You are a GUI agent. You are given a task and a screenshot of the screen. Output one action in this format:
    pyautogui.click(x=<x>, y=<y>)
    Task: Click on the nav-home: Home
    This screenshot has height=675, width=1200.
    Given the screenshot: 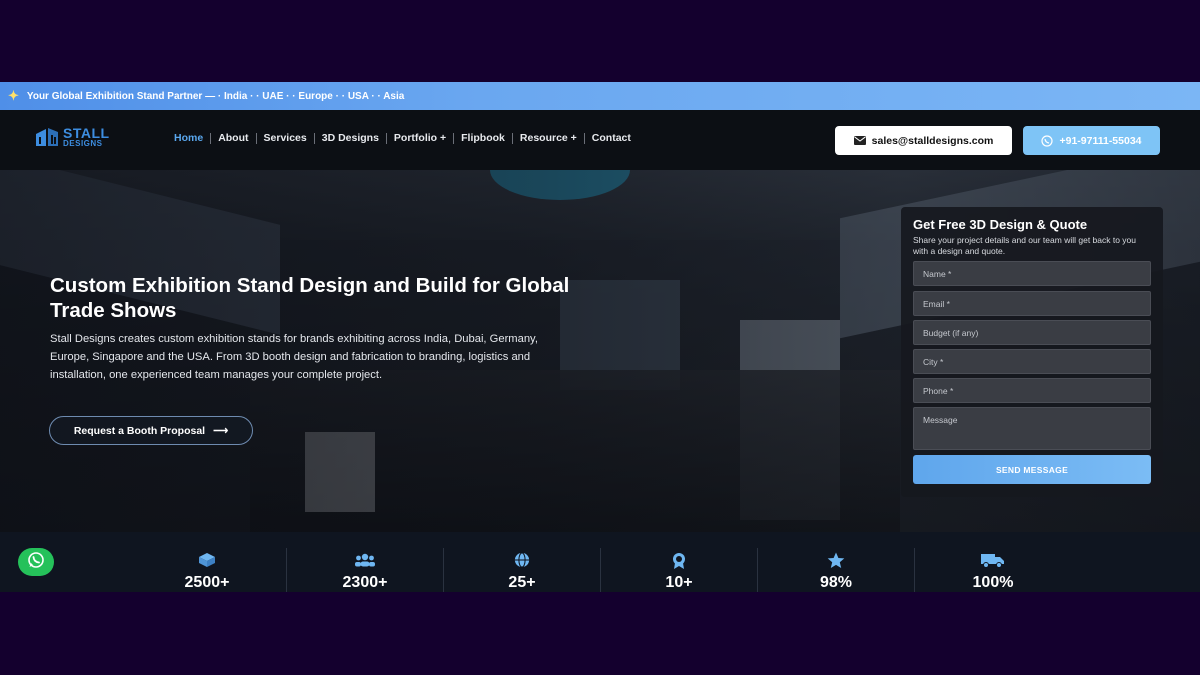 What is the action you would take?
    pyautogui.click(x=192, y=138)
    